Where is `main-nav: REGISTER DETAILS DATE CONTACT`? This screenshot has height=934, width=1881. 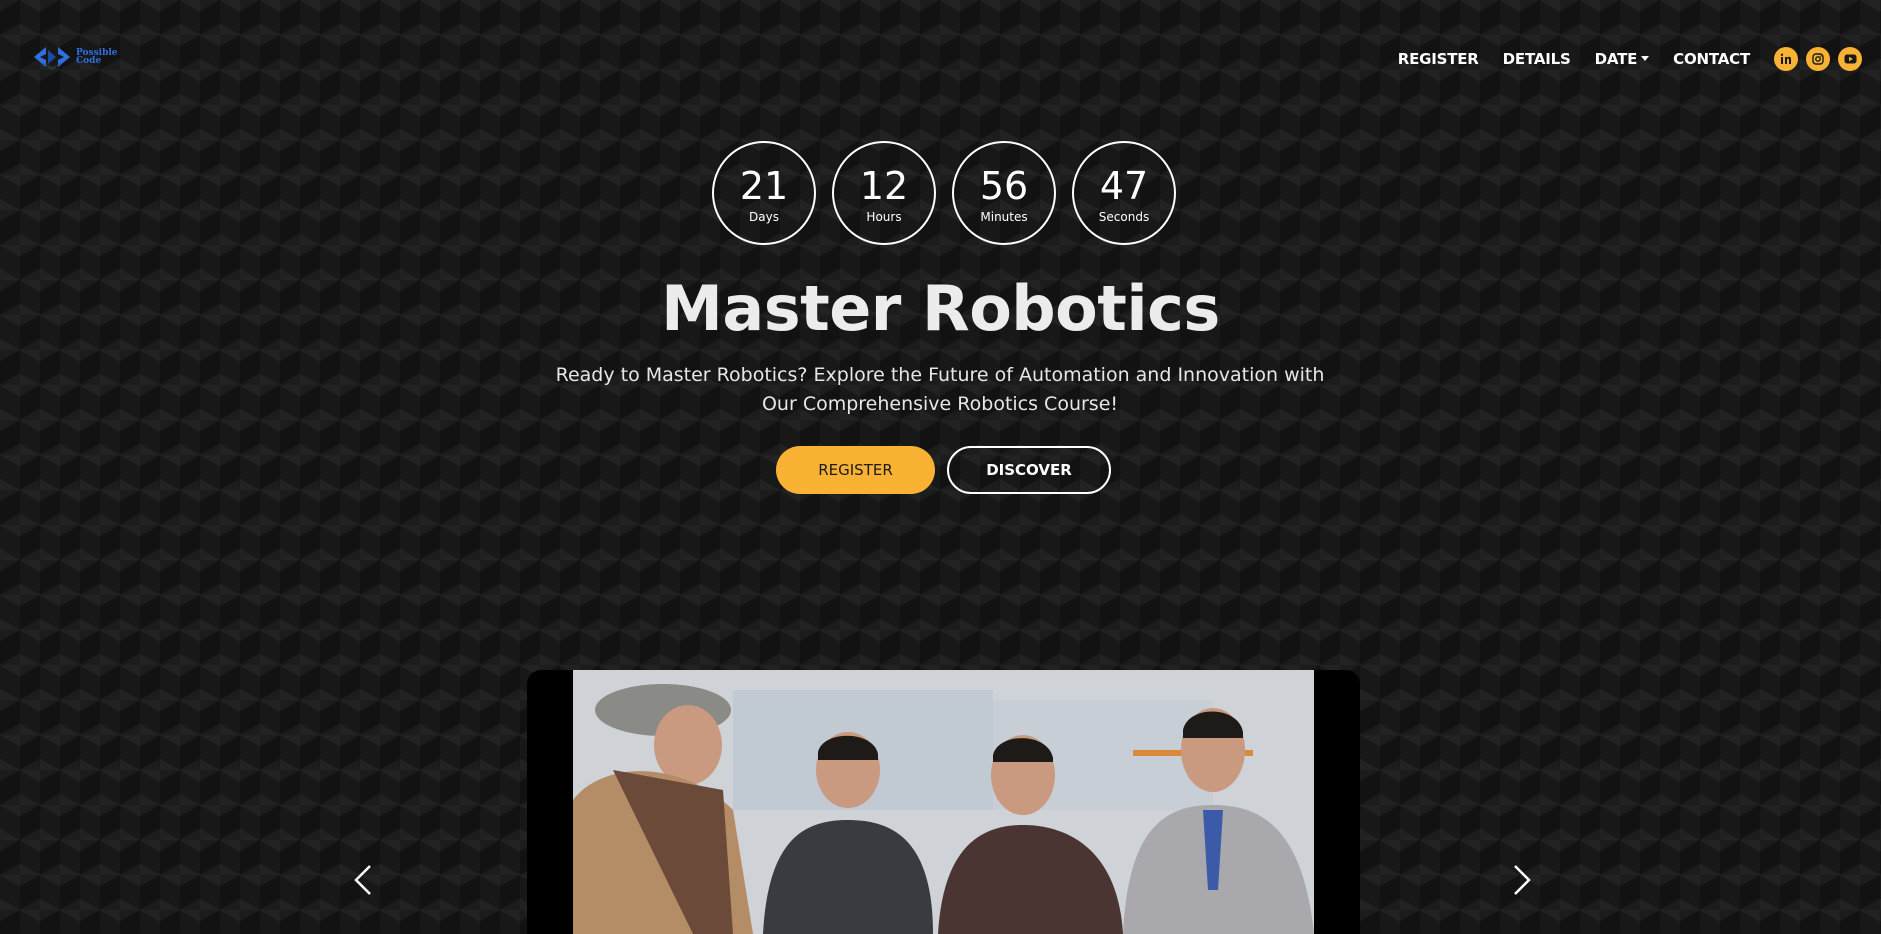
main-nav: REGISTER DETAILS DATE CONTACT is located at coordinates (1630, 59).